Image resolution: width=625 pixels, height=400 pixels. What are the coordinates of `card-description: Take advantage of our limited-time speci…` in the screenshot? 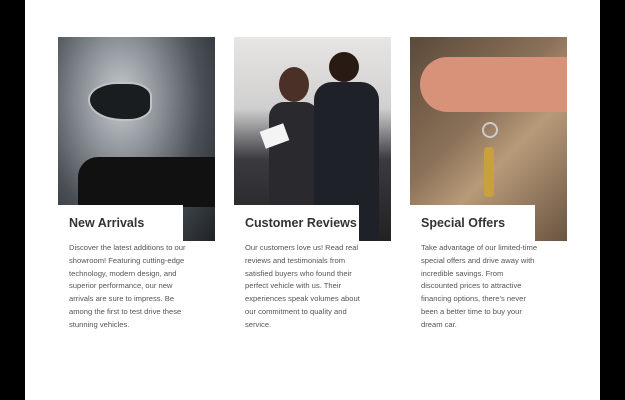 It's located at (479, 286).